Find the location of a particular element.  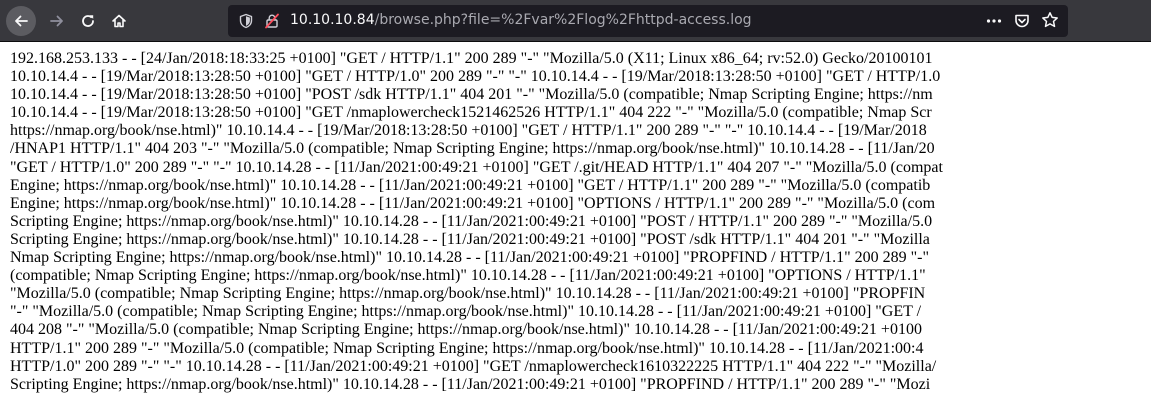

shield-icon is located at coordinates (246, 21).